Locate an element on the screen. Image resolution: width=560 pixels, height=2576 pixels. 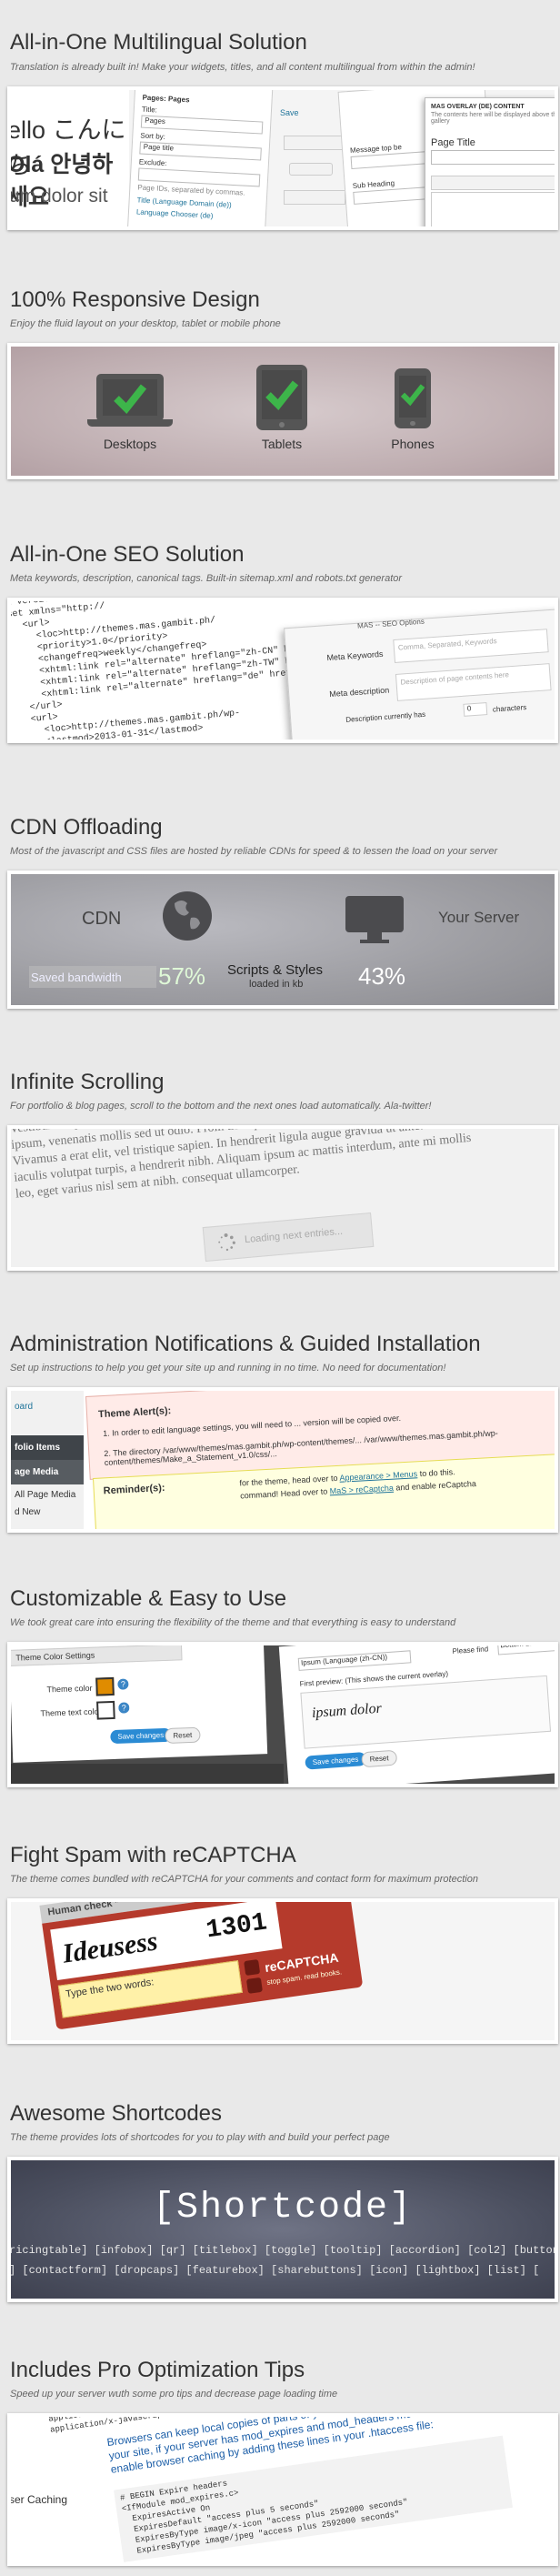
theme-color-swatch is located at coordinates (105, 1686).